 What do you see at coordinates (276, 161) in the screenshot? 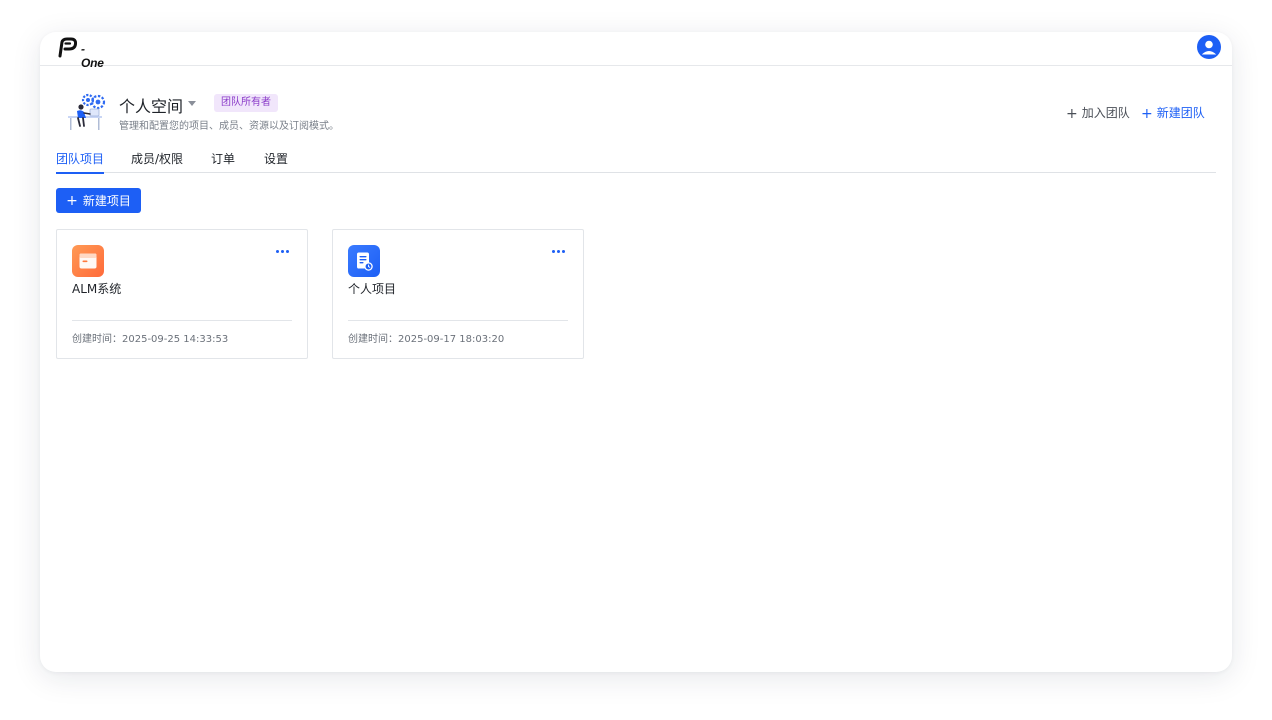
I see `tab-settings: 设置` at bounding box center [276, 161].